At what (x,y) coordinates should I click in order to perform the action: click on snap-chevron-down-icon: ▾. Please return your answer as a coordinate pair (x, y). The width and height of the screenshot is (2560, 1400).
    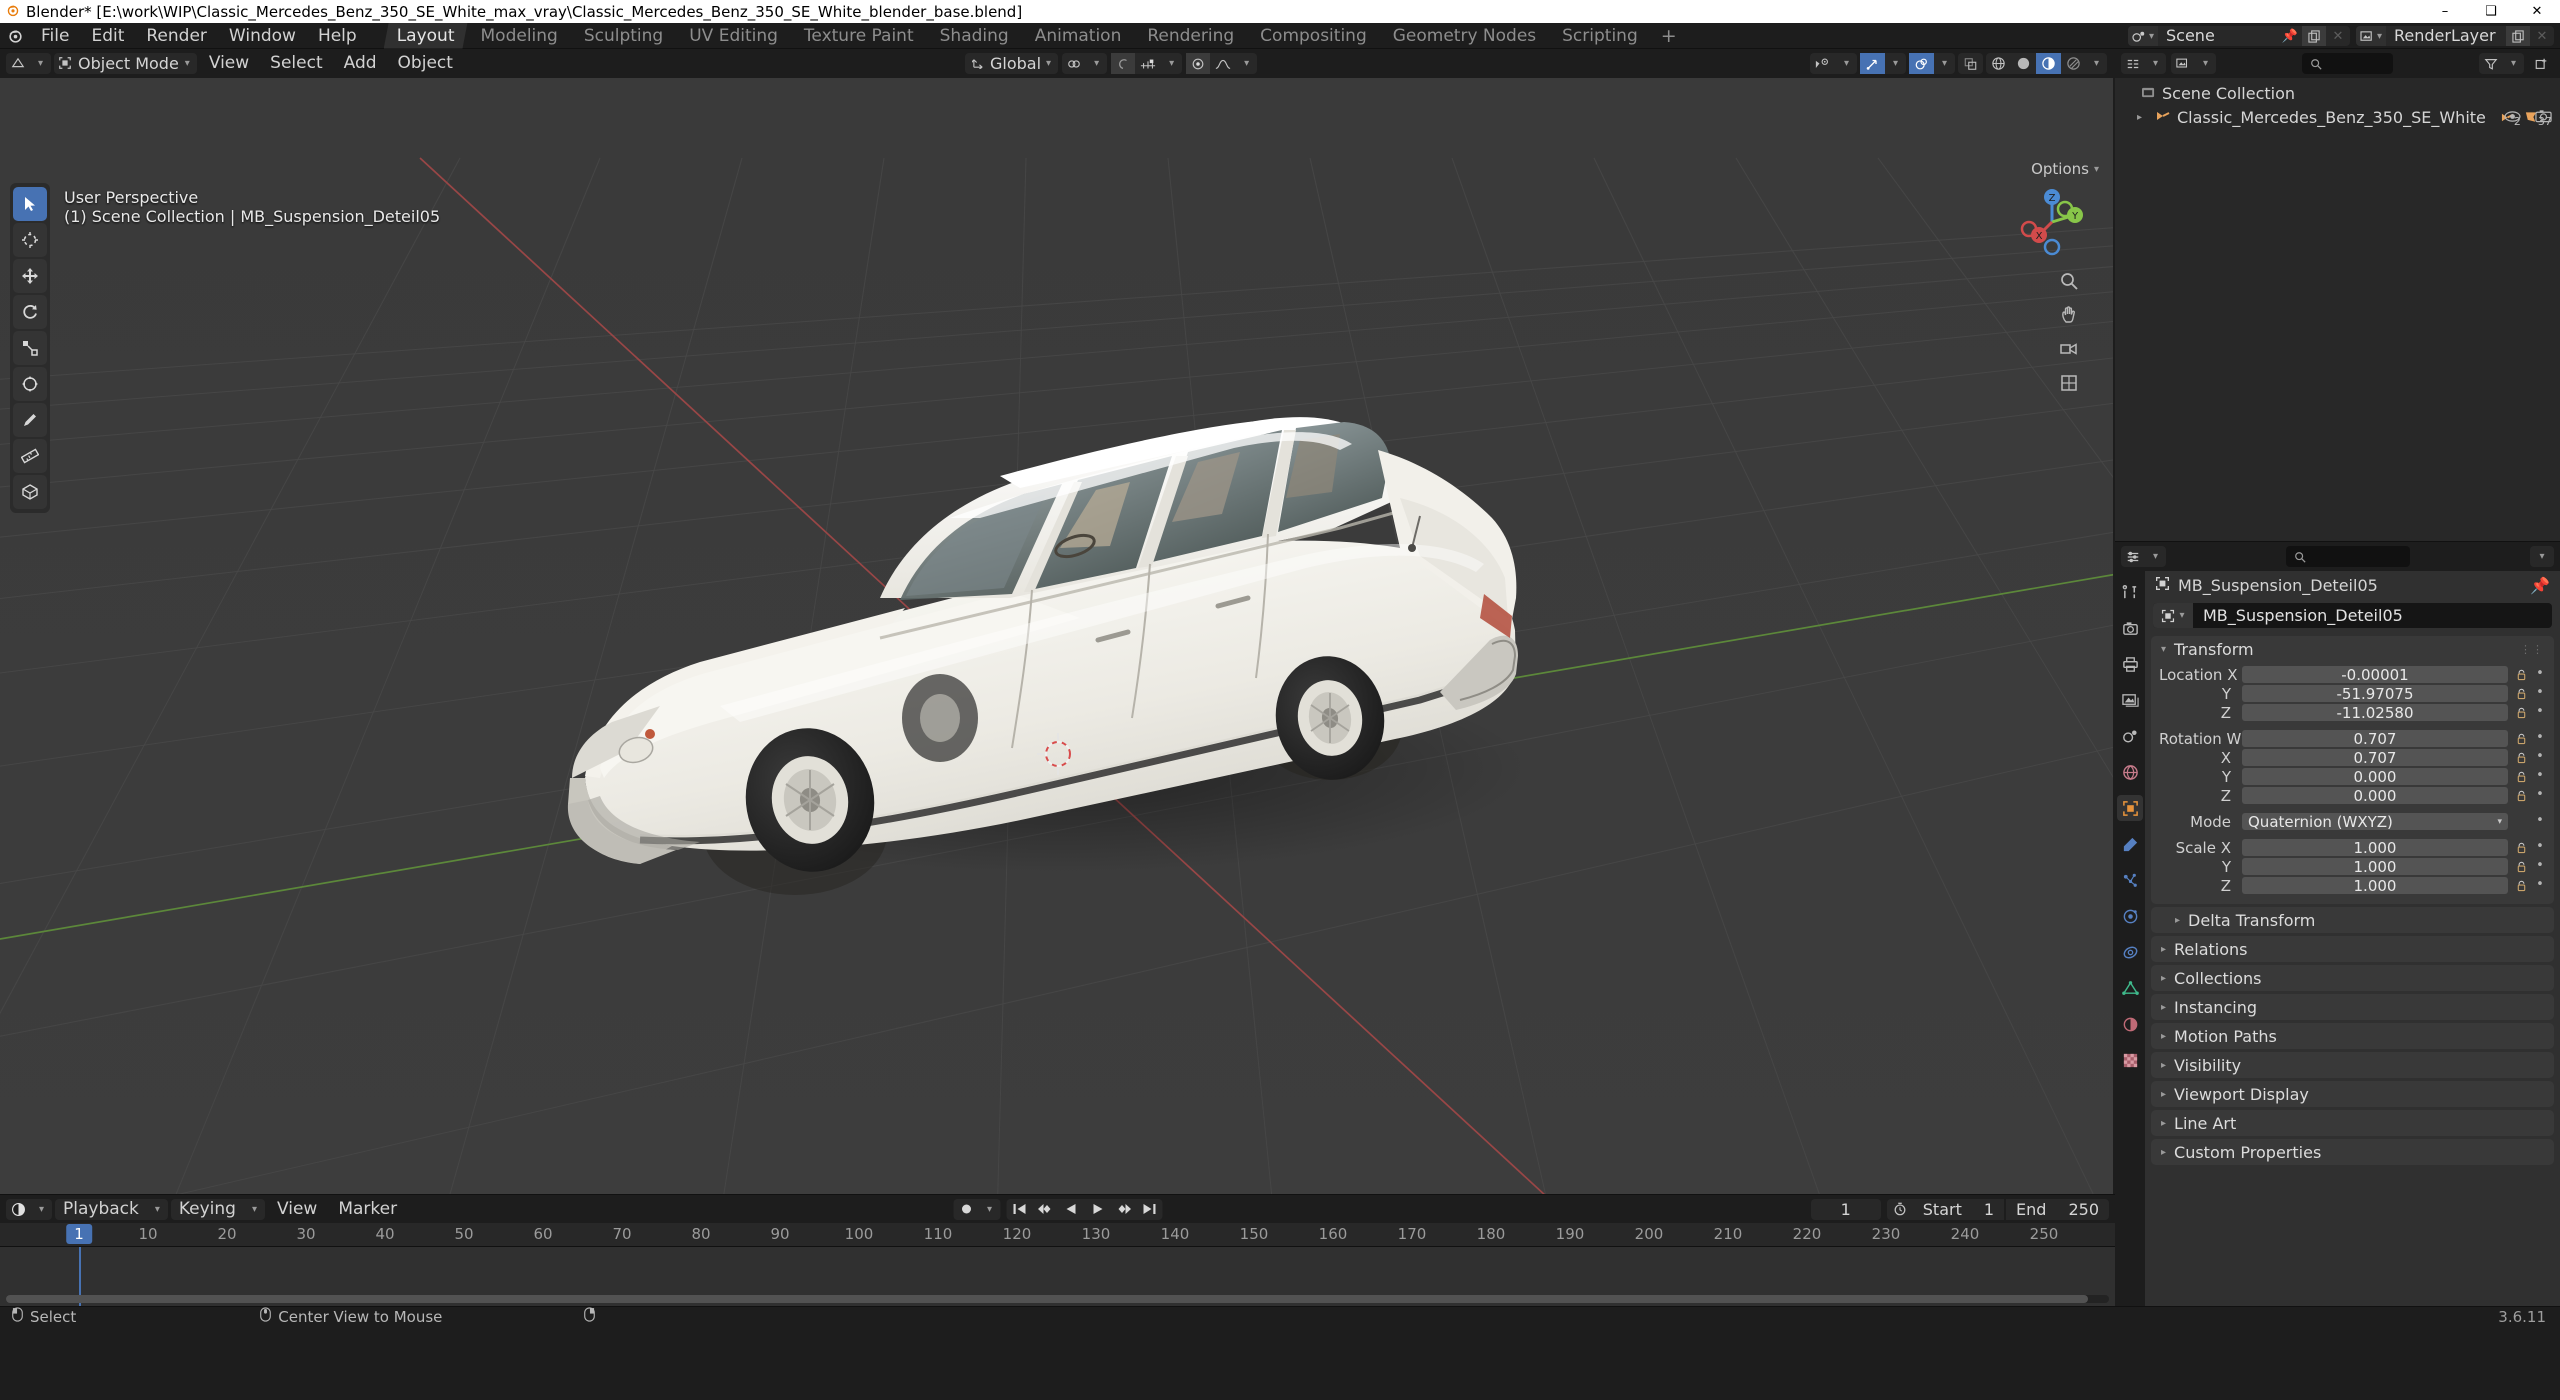
    Looking at the image, I should click on (1096, 63).